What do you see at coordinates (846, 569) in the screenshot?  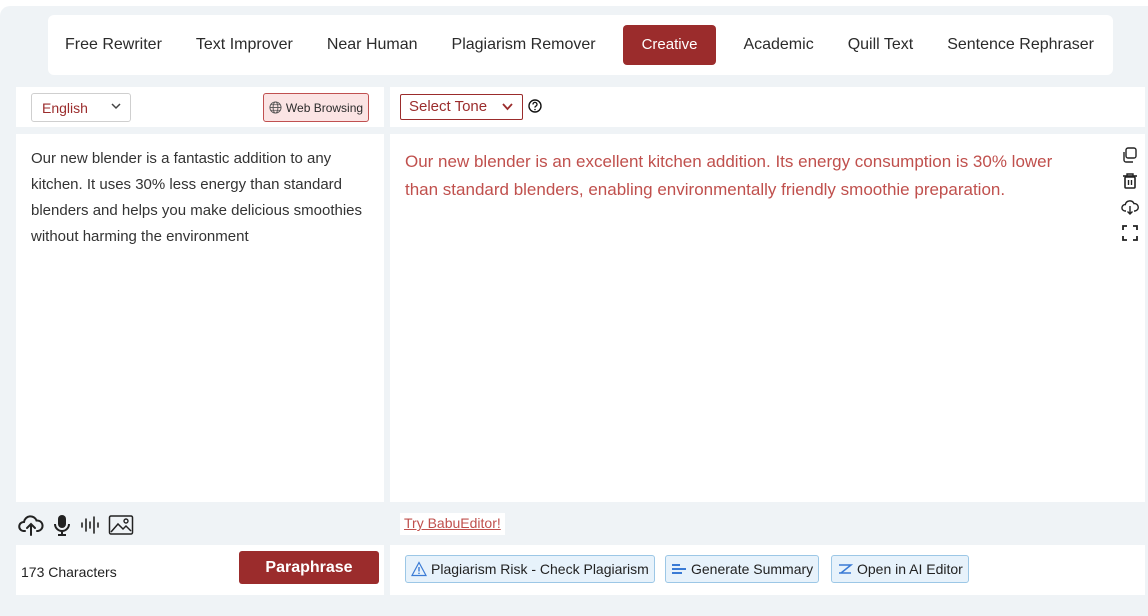 I see `ai-editor-icon` at bounding box center [846, 569].